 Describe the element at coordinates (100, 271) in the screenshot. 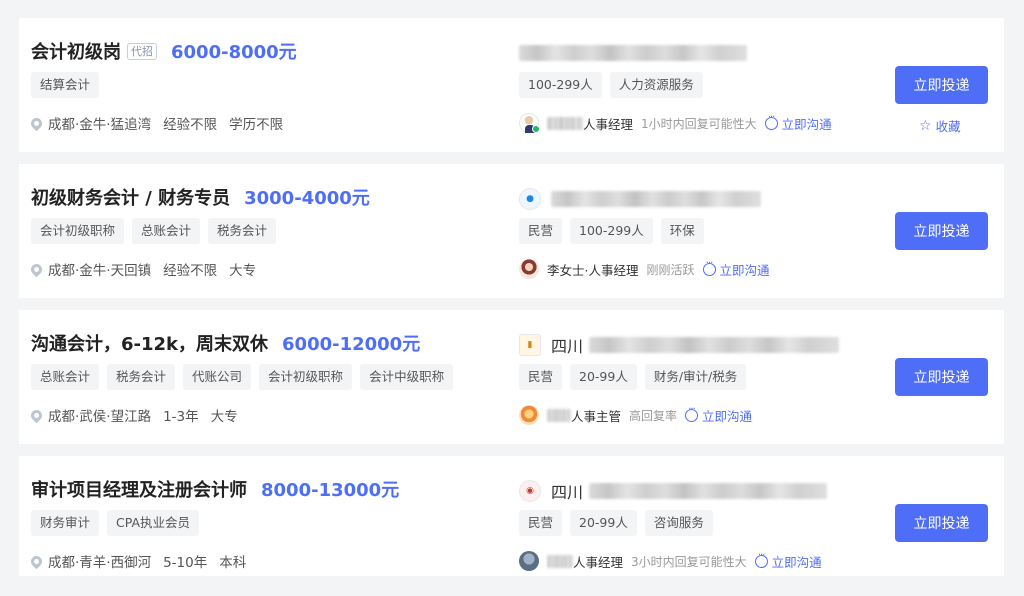

I see `location: 成都·金牛·天回镇` at that location.